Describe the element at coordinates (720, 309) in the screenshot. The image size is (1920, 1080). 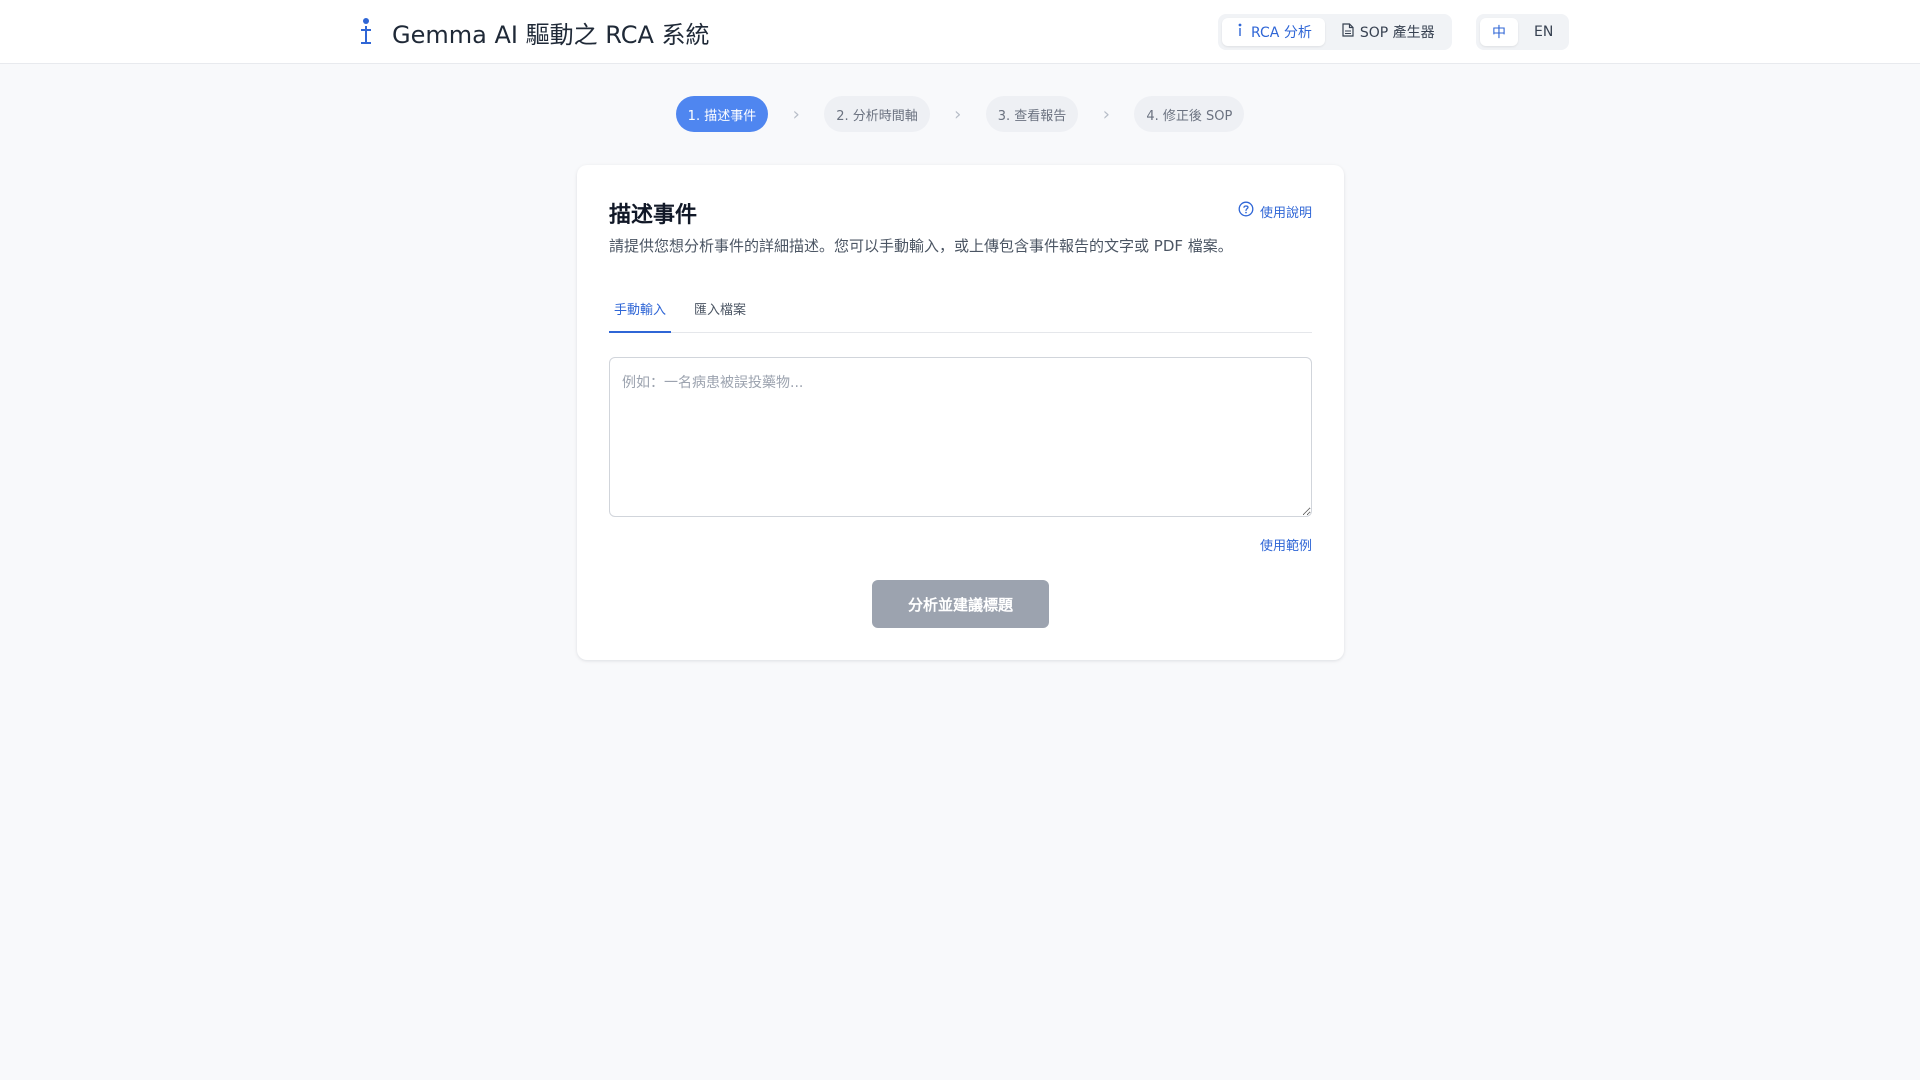
I see `tab-import-file: 匯入檔案` at that location.